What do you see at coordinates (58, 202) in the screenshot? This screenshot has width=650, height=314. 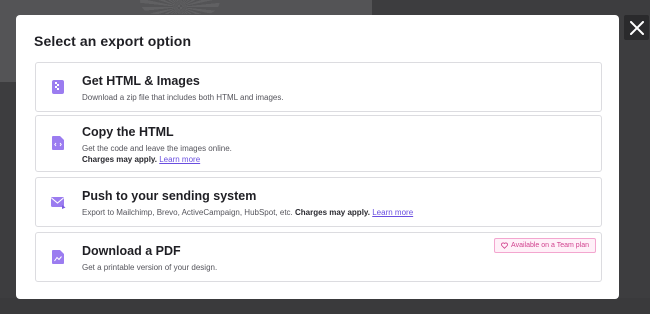 I see `send-mail-icon` at bounding box center [58, 202].